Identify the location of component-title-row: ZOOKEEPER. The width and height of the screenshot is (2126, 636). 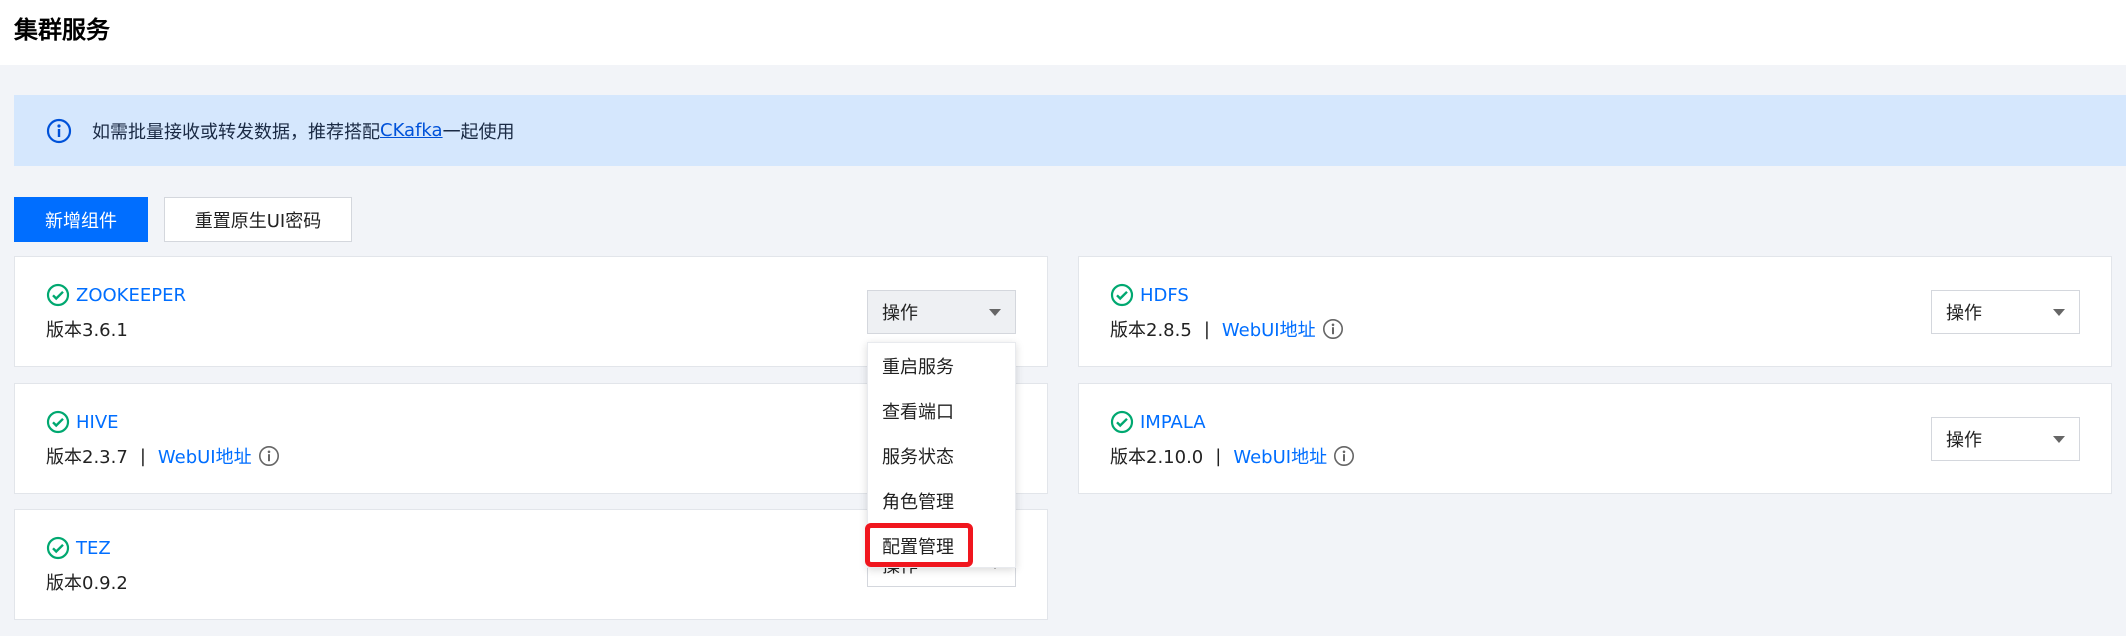
(116, 295).